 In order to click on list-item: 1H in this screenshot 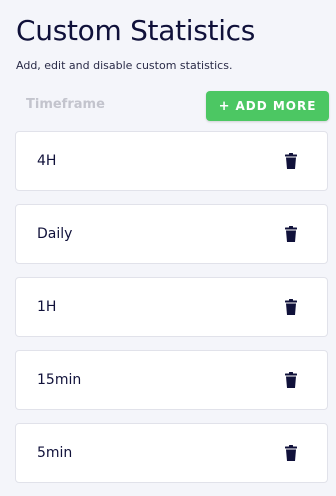, I will do `click(171, 307)`.